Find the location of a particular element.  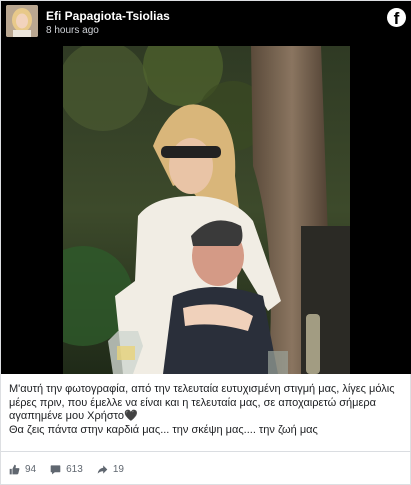

share-arrow-icon is located at coordinates (102, 469).